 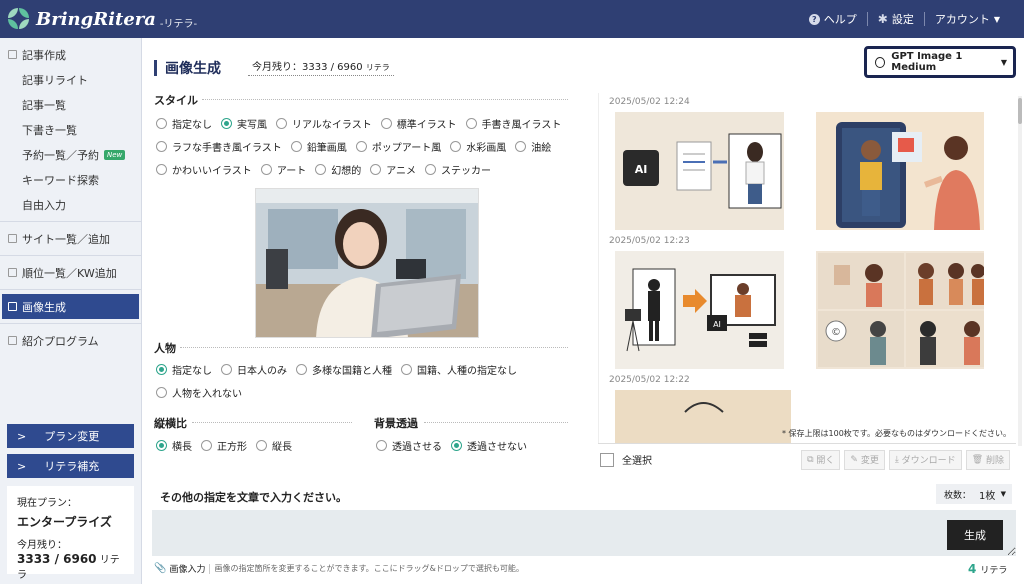 I want to click on paperclip-icon: 📎, so click(x=160, y=568).